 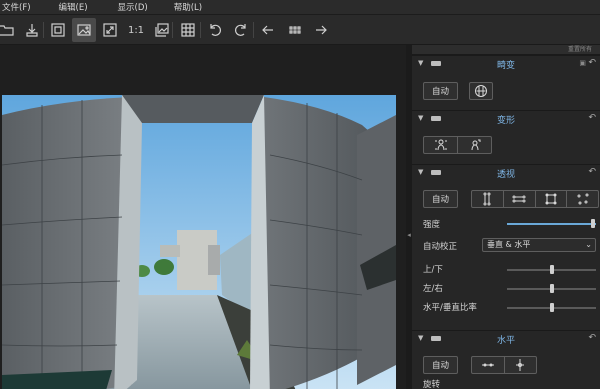 I want to click on menu-edit: 编辑(E), so click(x=78, y=7).